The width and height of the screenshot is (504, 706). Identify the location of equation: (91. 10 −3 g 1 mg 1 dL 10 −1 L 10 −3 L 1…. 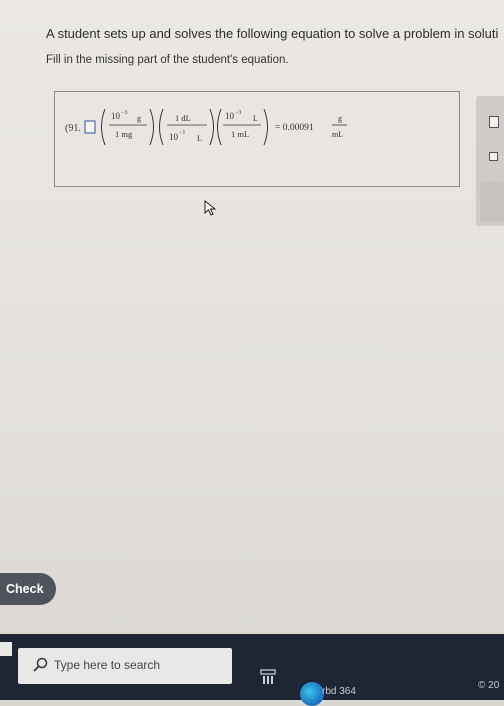
(260, 128).